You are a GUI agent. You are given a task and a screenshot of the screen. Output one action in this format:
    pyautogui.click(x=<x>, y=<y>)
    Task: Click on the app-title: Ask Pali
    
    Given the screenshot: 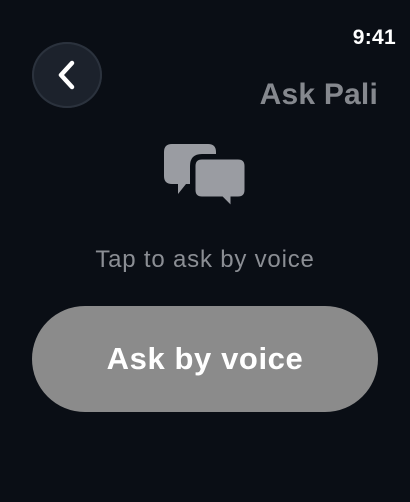 What is the action you would take?
    pyautogui.click(x=318, y=94)
    